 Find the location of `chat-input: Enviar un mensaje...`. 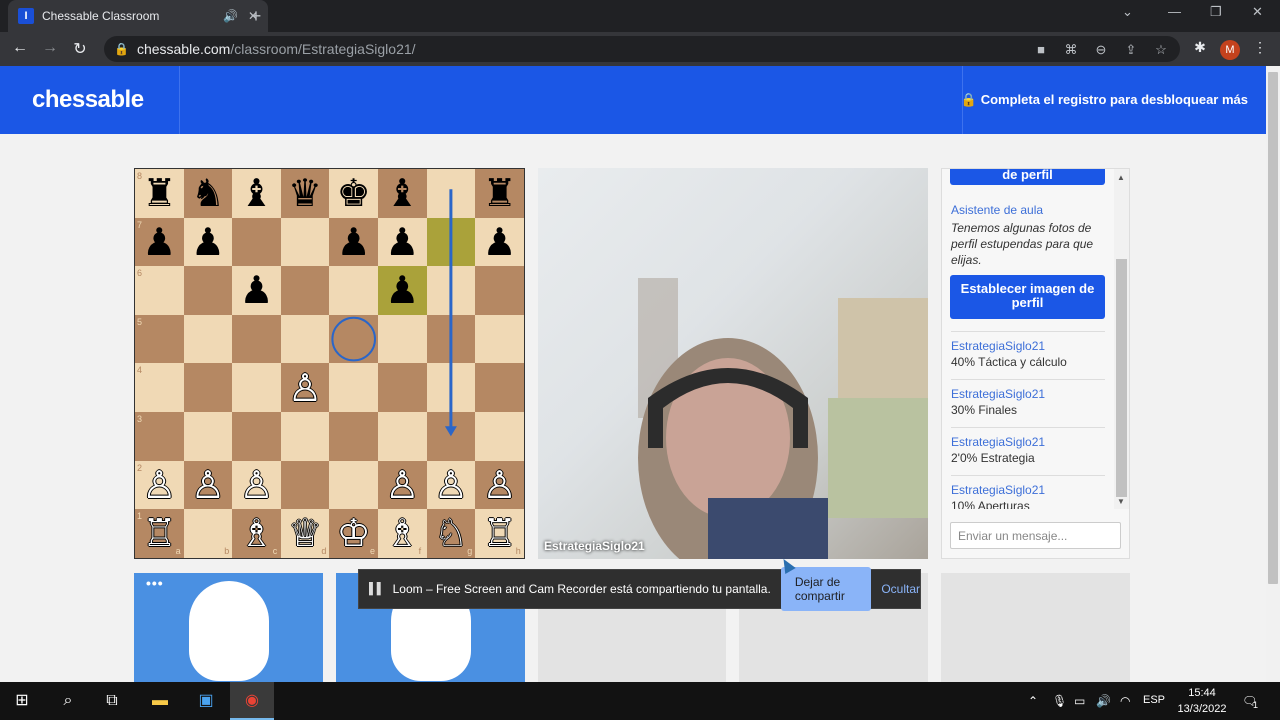

chat-input: Enviar un mensaje... is located at coordinates (1035, 535).